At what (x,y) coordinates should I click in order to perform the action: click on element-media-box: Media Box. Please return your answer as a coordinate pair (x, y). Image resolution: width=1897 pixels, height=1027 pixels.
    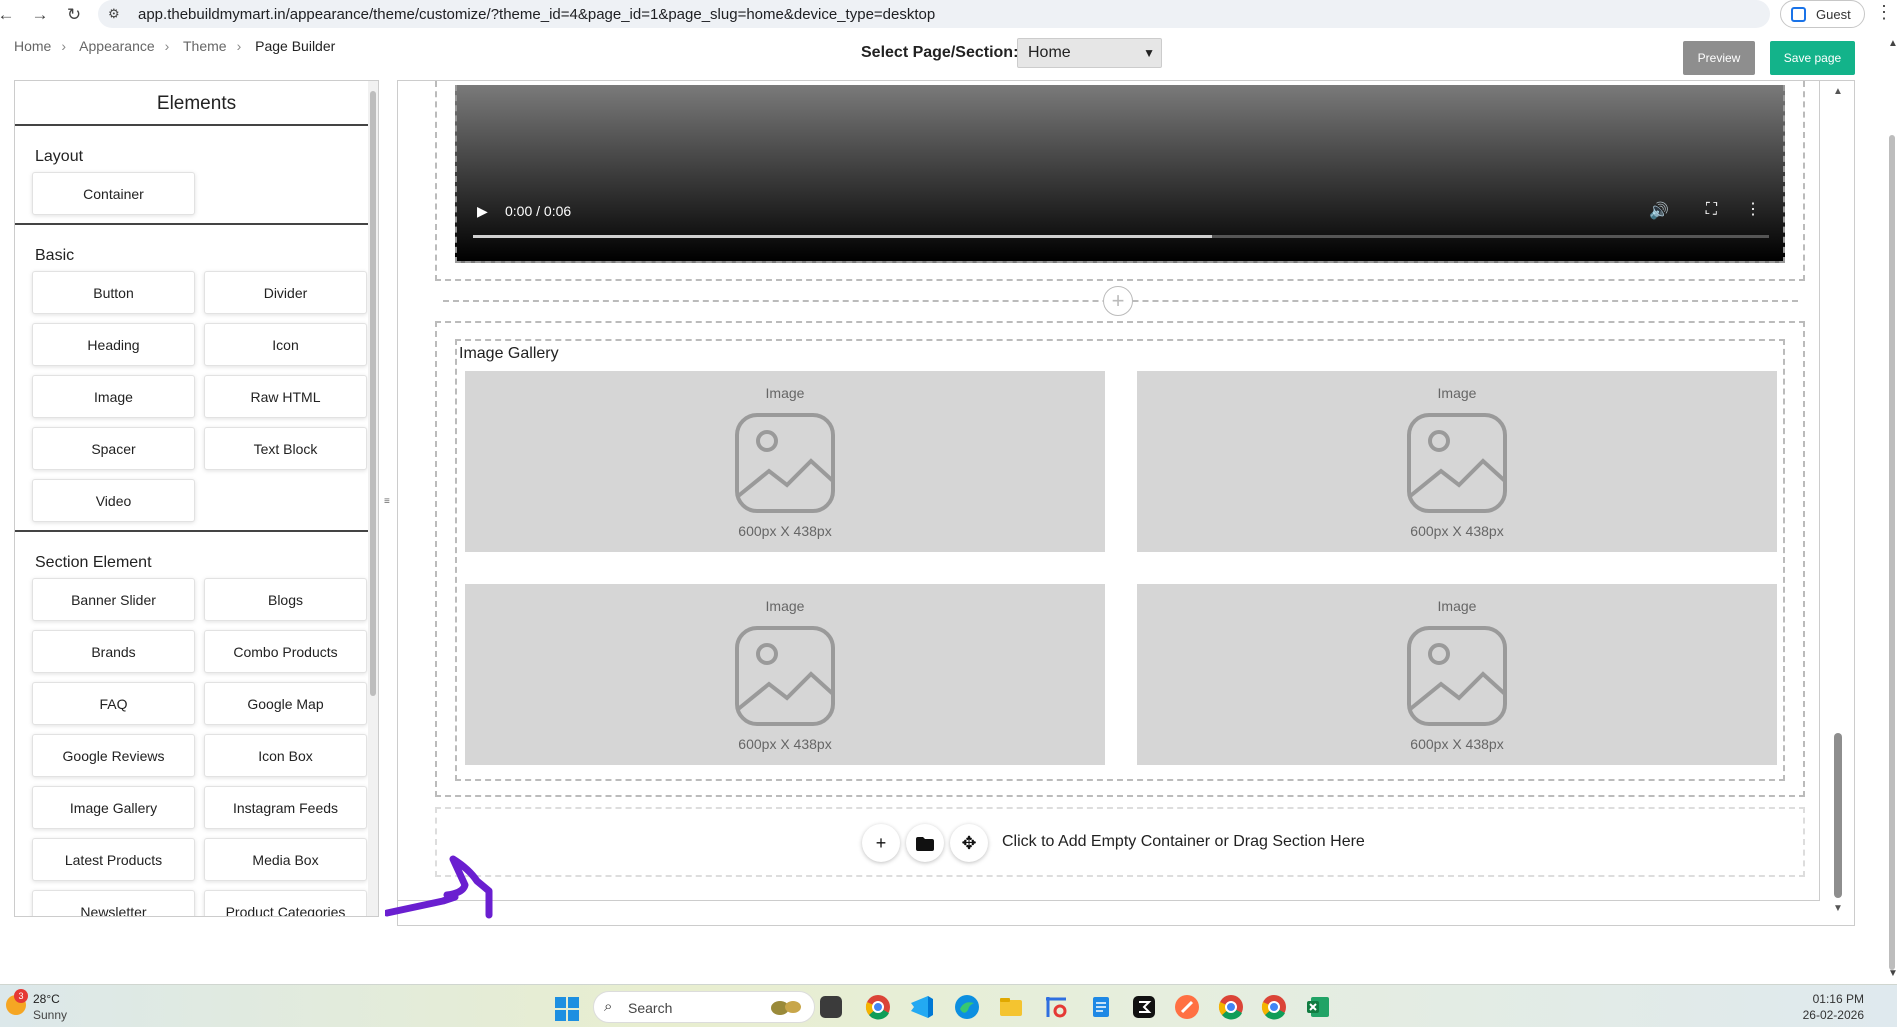
    Looking at the image, I should click on (285, 859).